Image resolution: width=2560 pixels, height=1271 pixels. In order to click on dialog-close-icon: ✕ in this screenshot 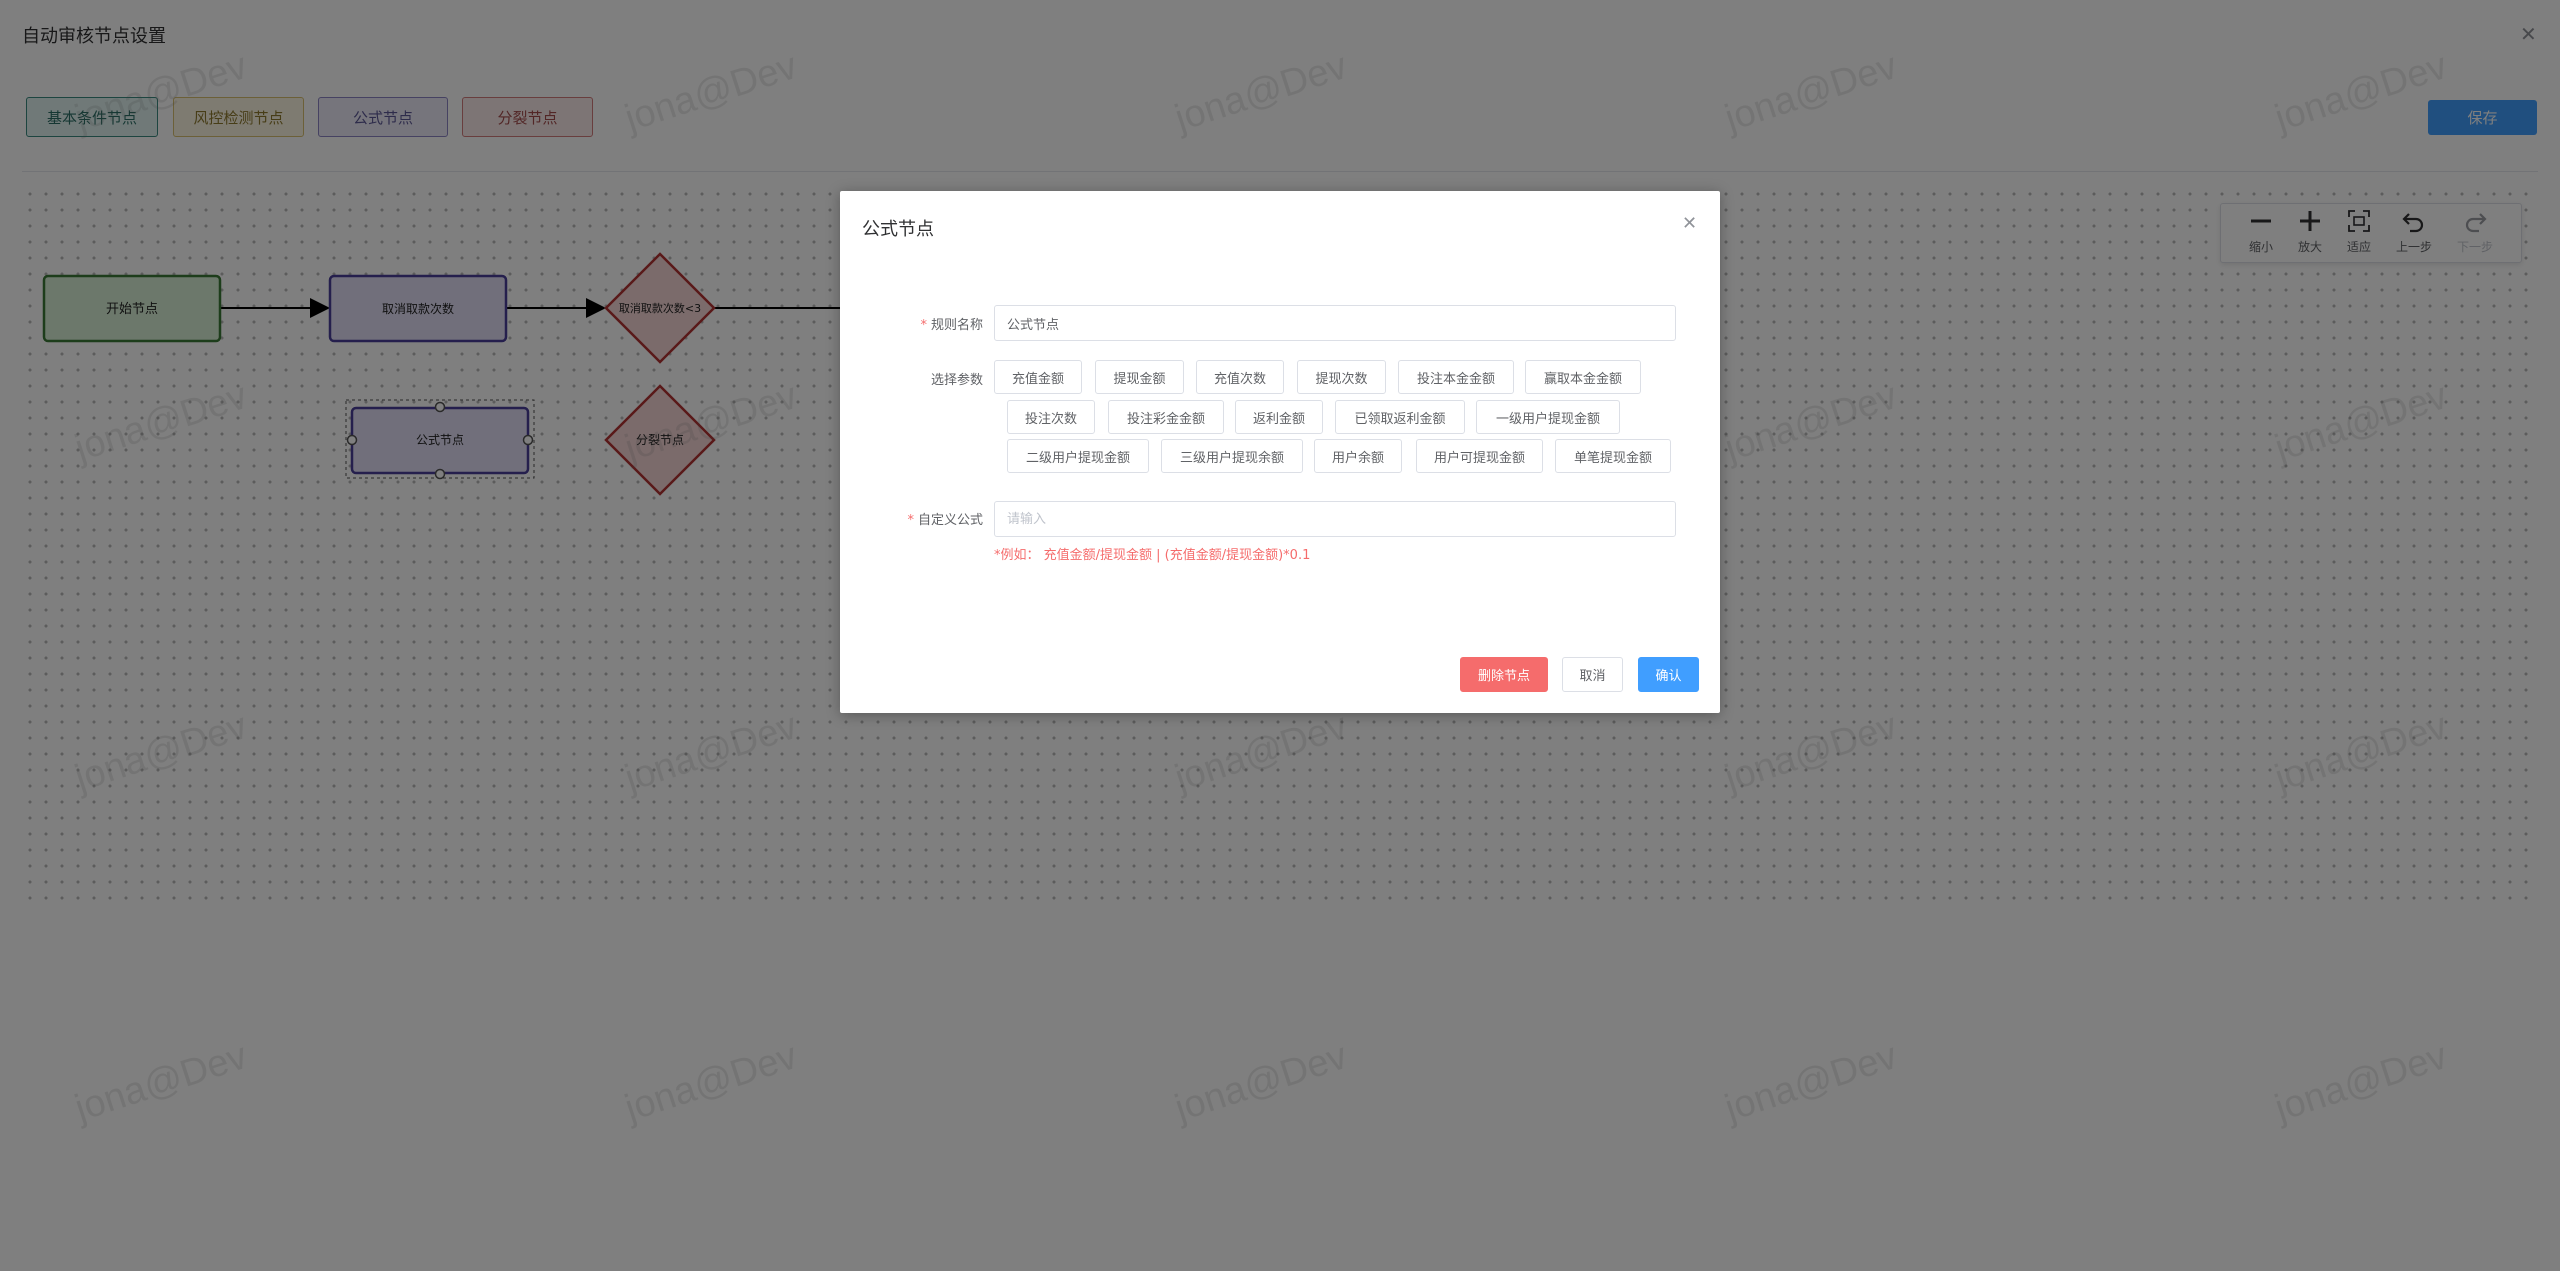, I will do `click(1689, 223)`.